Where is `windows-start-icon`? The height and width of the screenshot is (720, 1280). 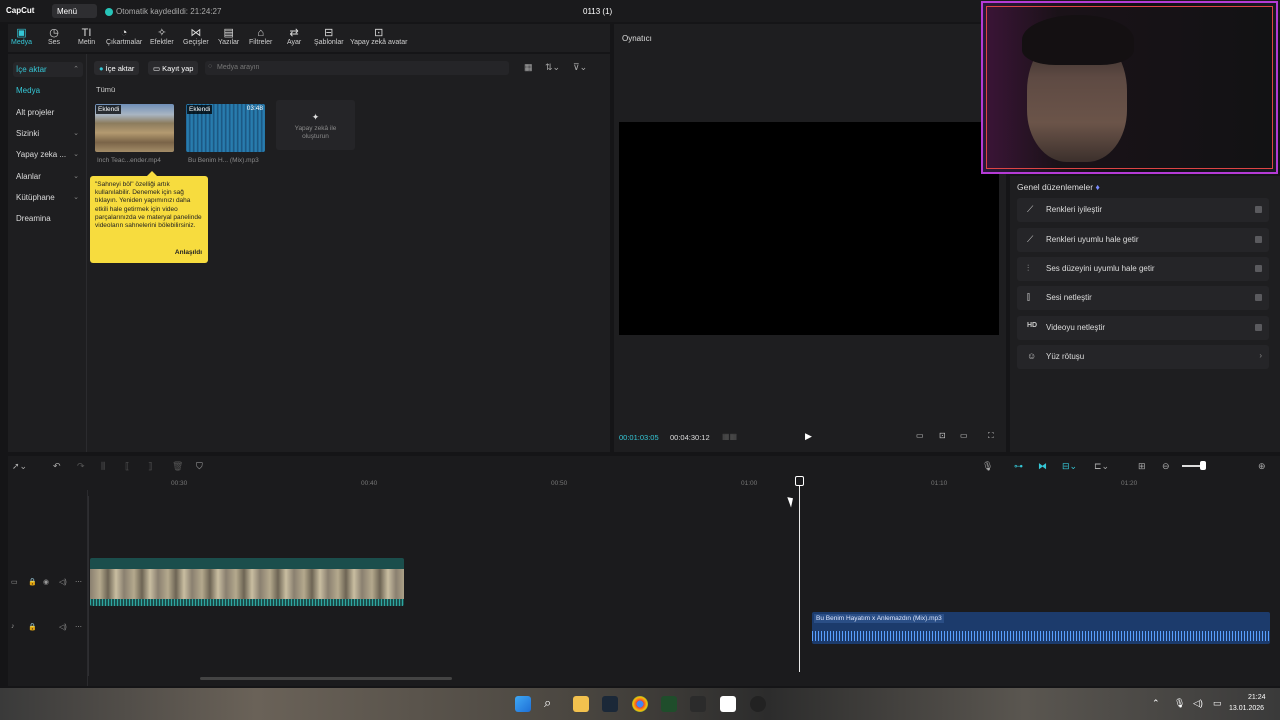 windows-start-icon is located at coordinates (523, 704).